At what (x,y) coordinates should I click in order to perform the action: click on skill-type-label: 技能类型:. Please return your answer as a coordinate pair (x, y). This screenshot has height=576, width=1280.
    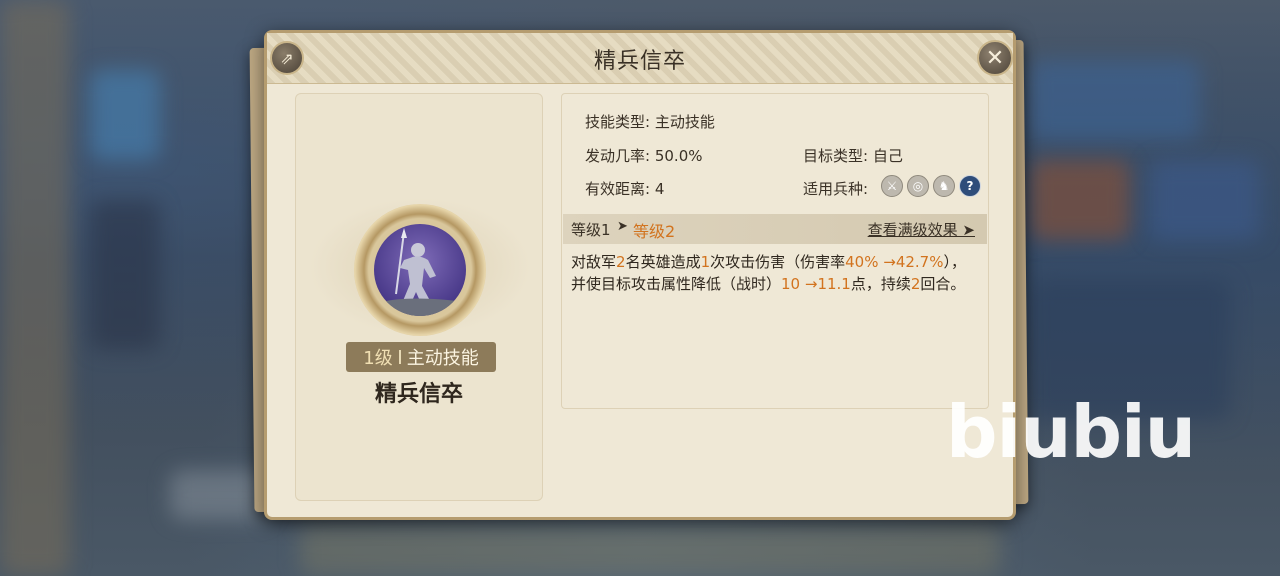
    Looking at the image, I should click on (618, 122).